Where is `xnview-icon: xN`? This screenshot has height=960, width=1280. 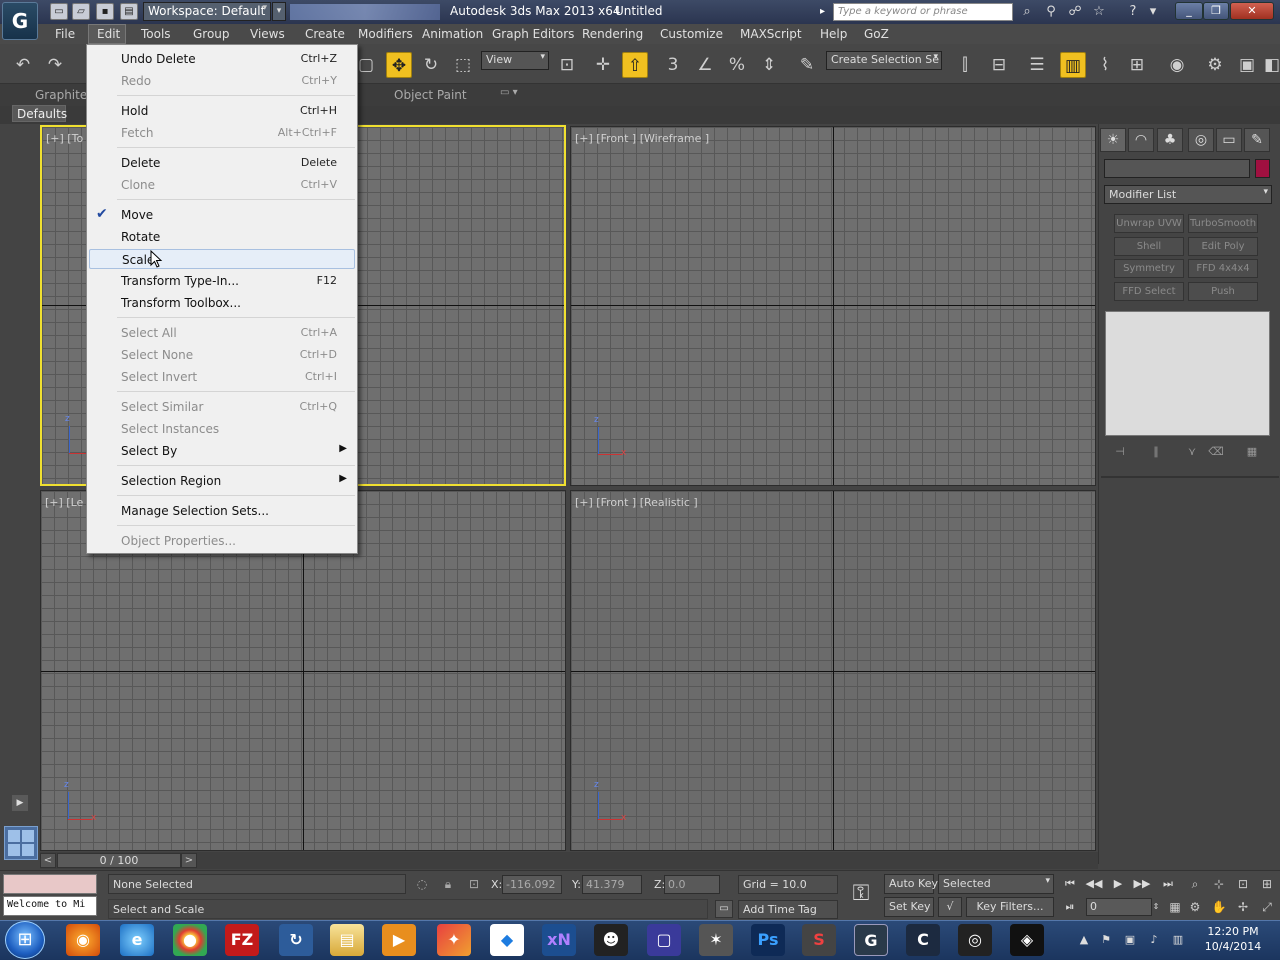
xnview-icon: xN is located at coordinates (559, 940).